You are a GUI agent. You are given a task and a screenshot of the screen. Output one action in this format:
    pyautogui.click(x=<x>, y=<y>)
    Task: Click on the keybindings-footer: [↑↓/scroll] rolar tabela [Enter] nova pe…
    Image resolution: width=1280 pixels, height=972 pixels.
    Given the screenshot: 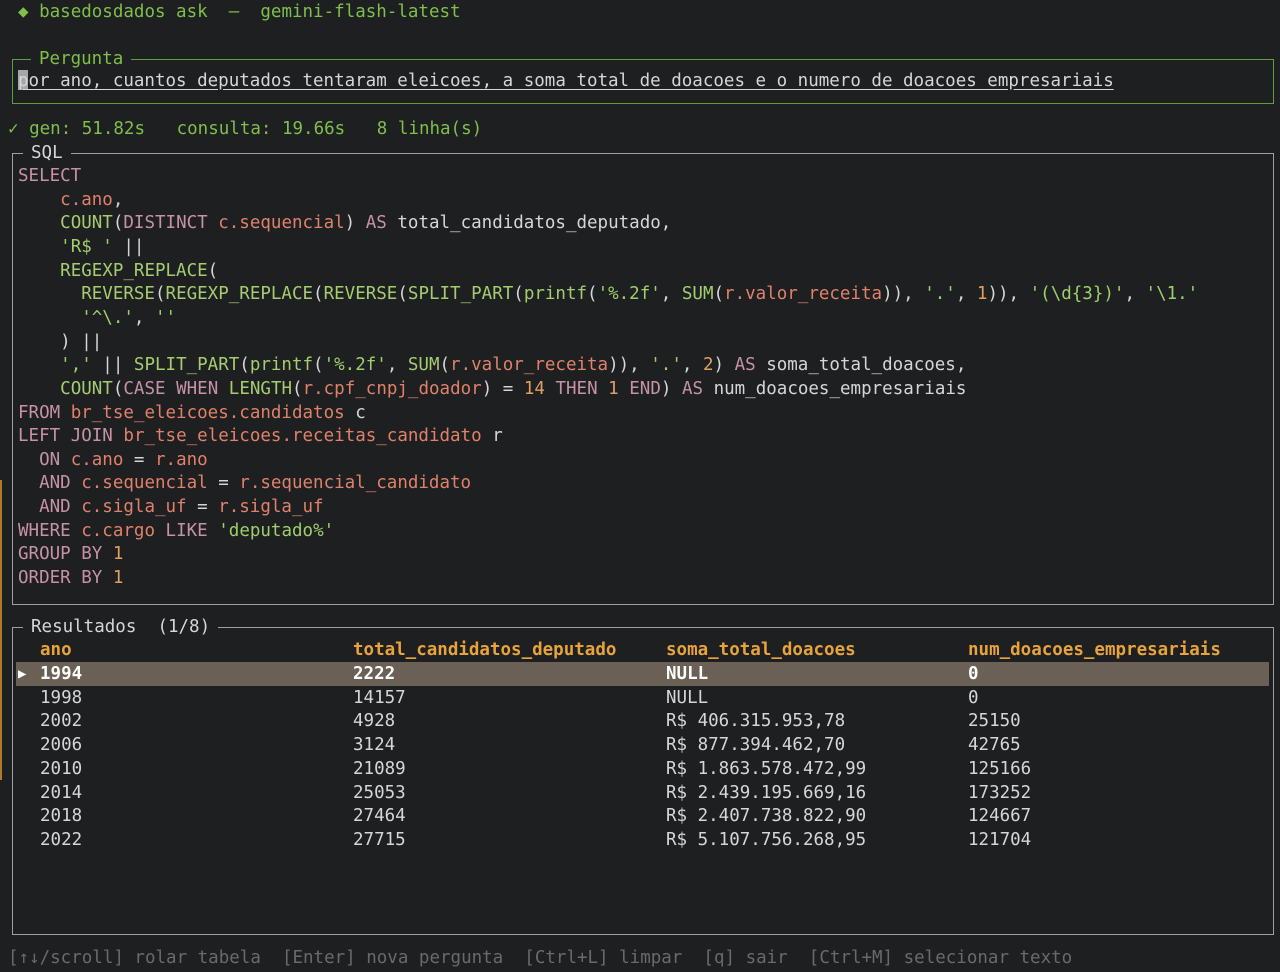 What is the action you would take?
    pyautogui.click(x=540, y=958)
    